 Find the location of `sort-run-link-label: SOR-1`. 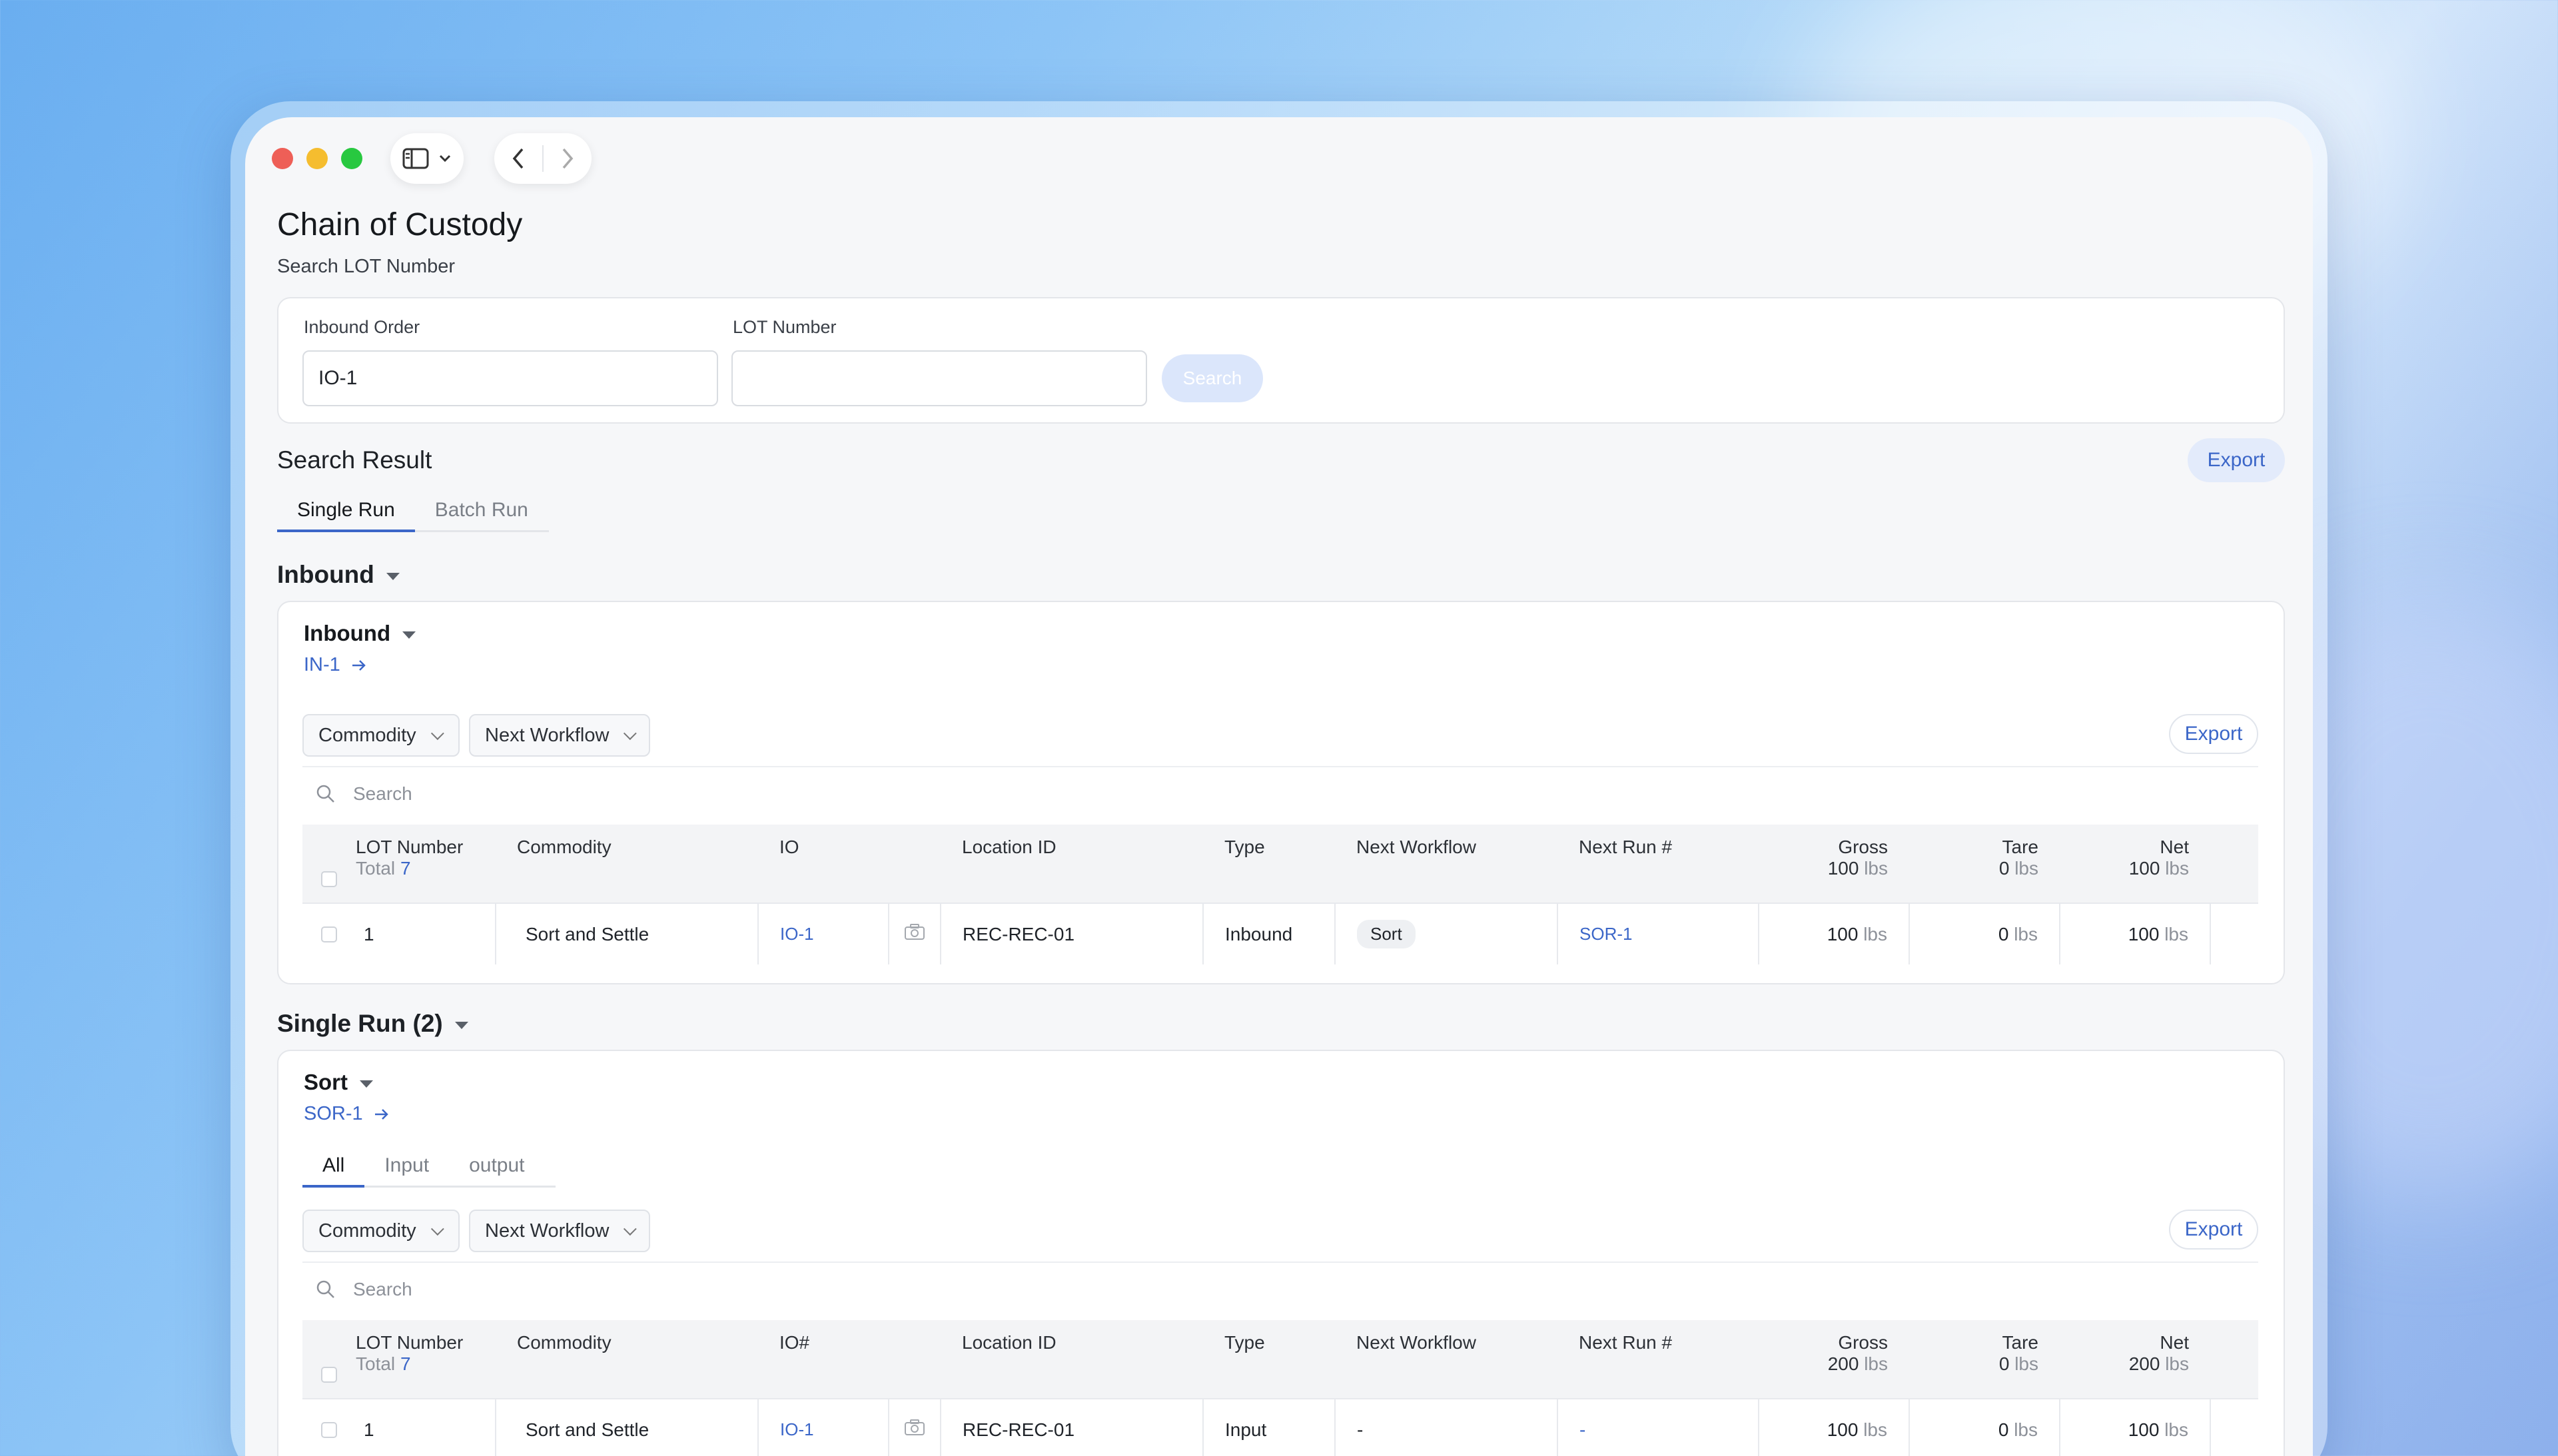

sort-run-link-label: SOR-1 is located at coordinates (333, 1113).